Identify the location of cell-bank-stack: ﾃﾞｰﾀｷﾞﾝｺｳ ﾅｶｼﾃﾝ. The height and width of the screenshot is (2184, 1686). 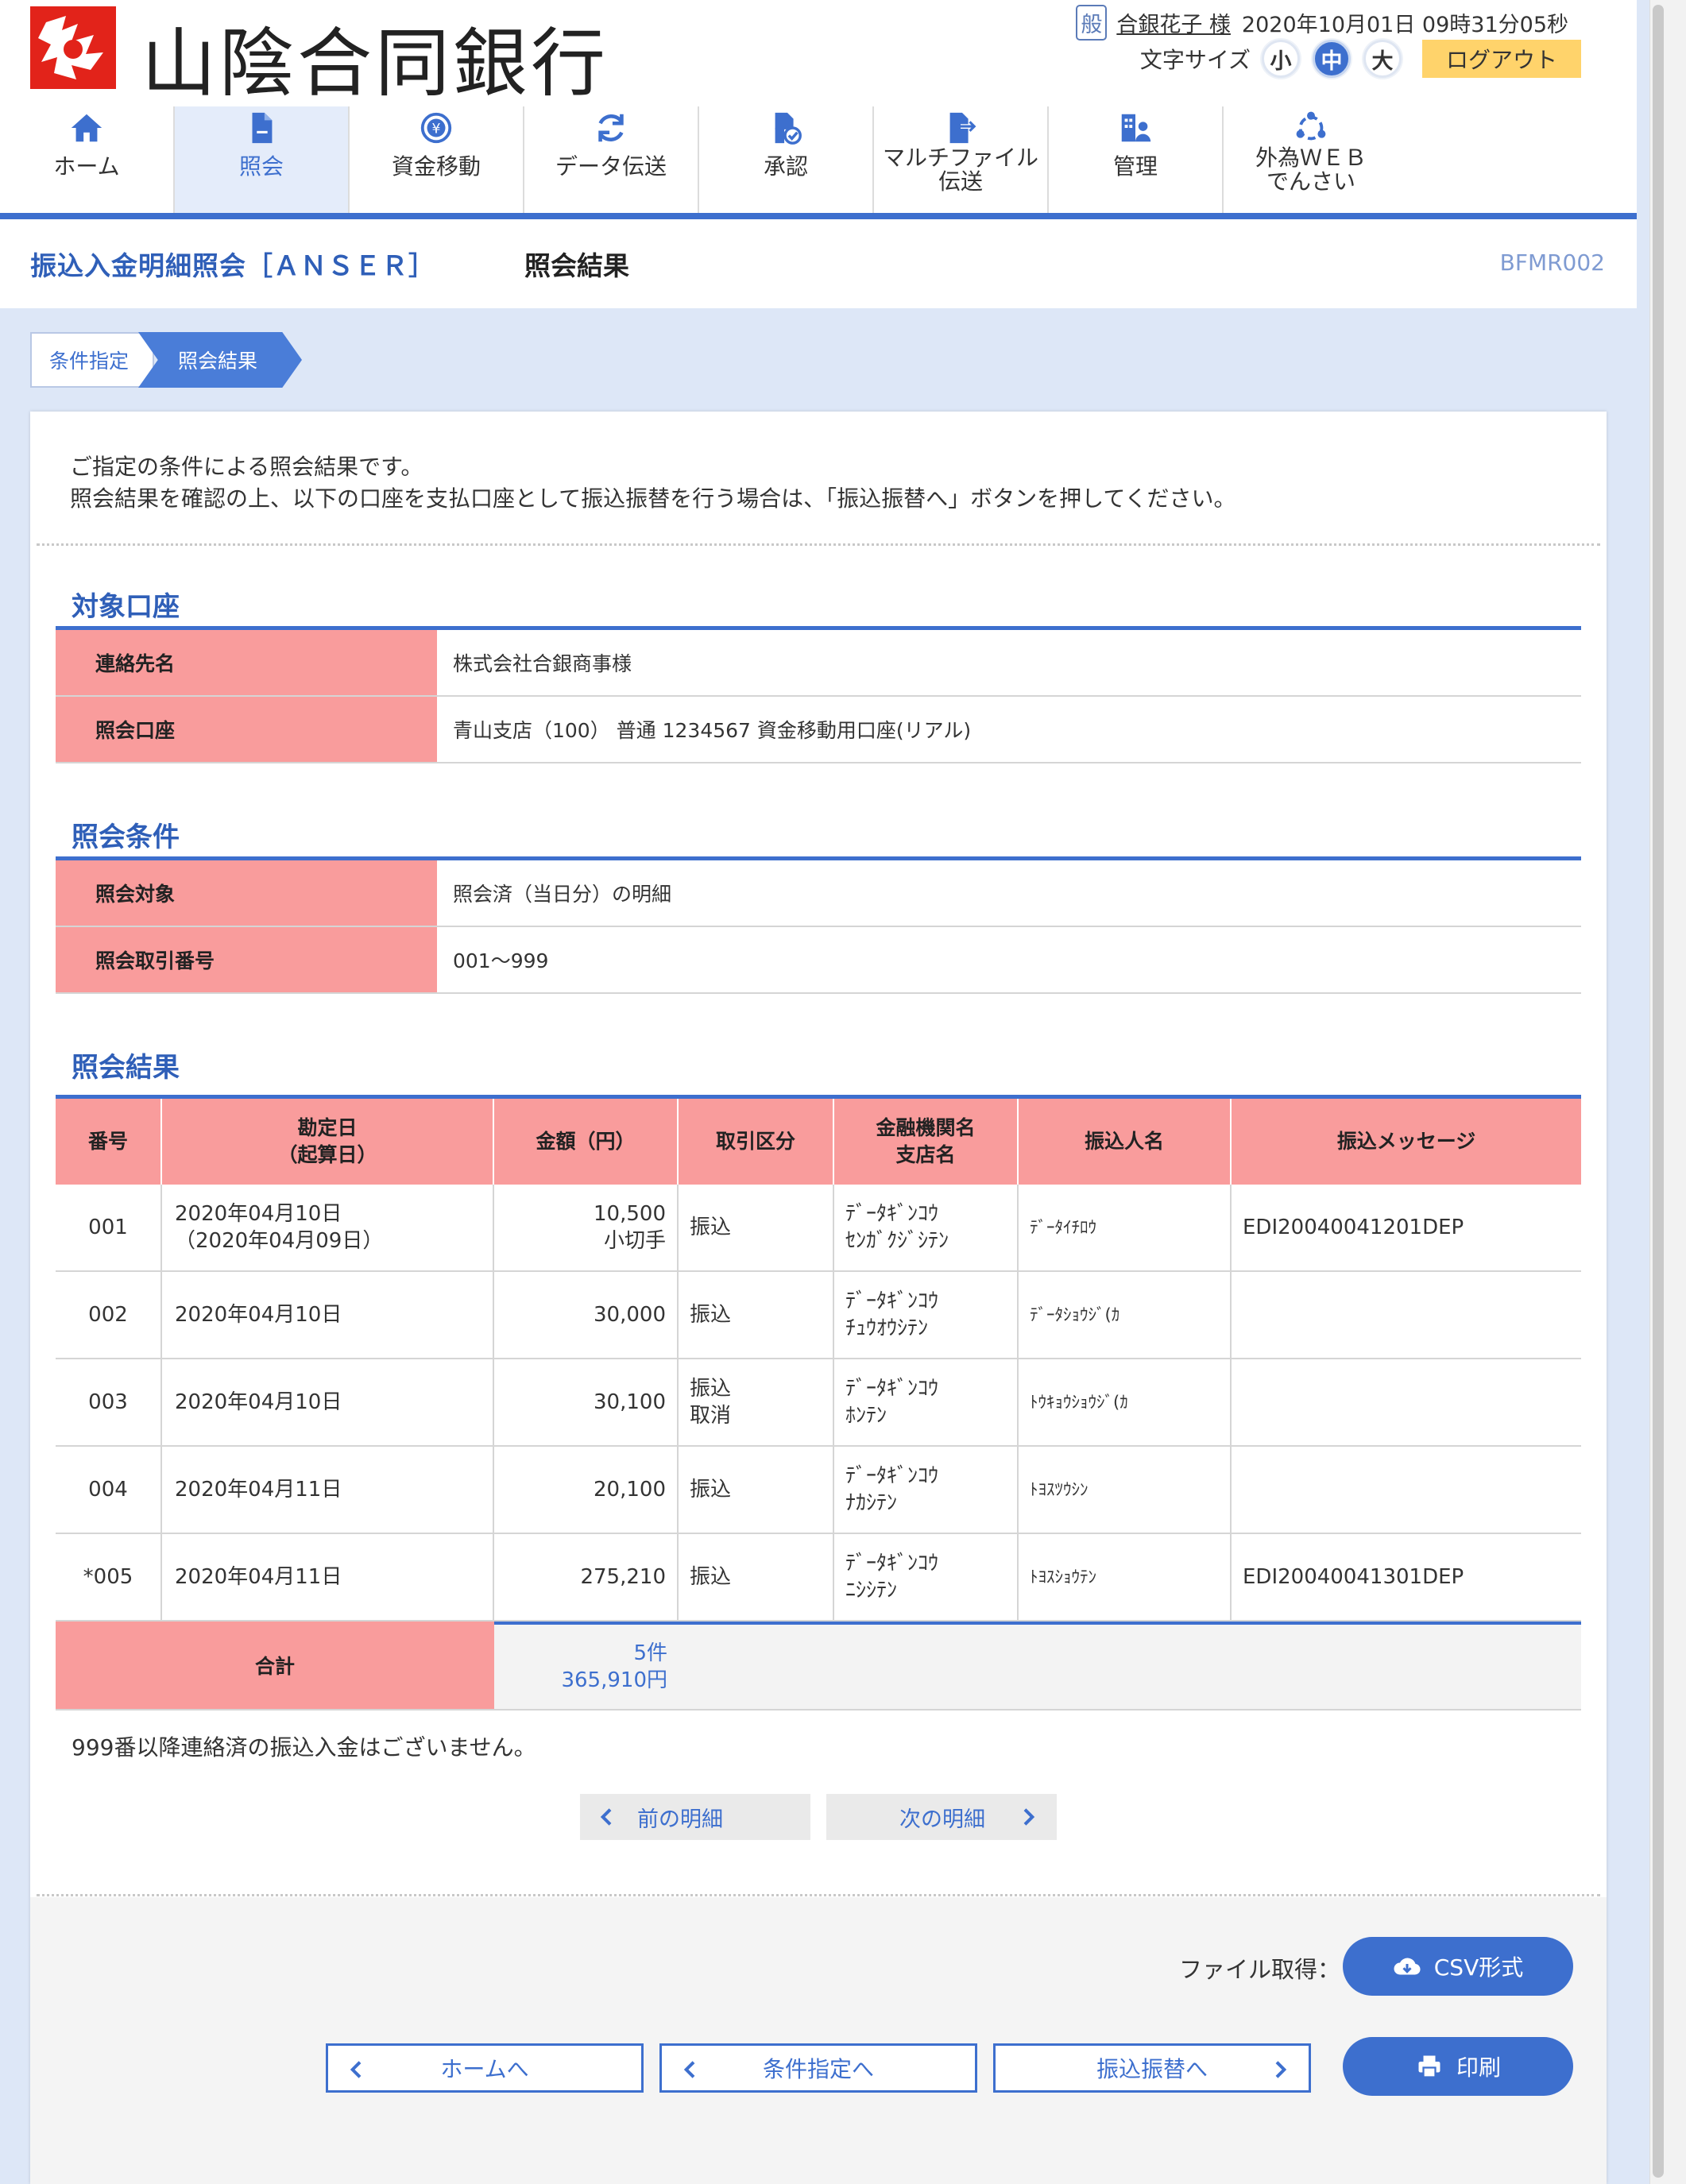
(892, 1490).